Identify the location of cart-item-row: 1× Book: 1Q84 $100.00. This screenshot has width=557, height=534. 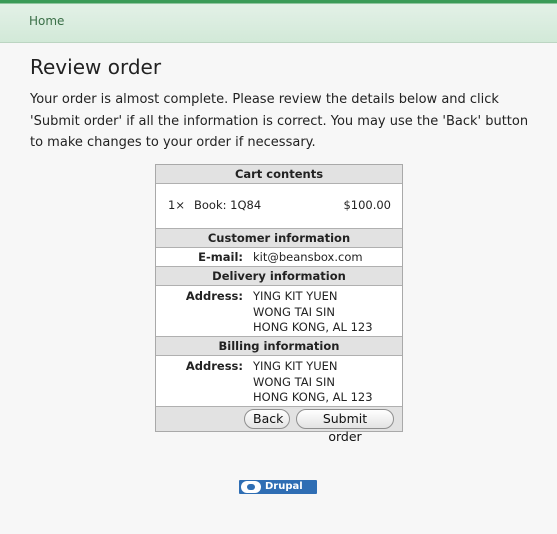
(279, 206).